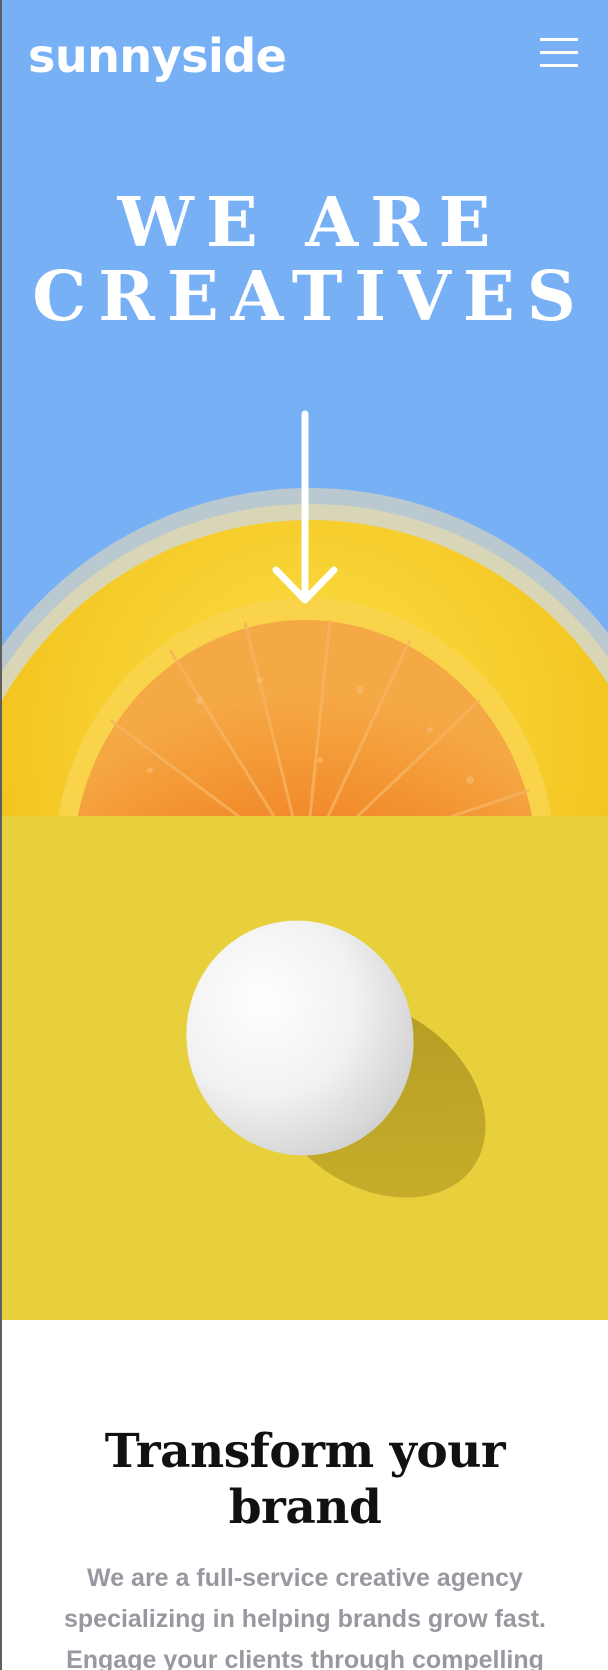  I want to click on window-edge, so click(1, 835).